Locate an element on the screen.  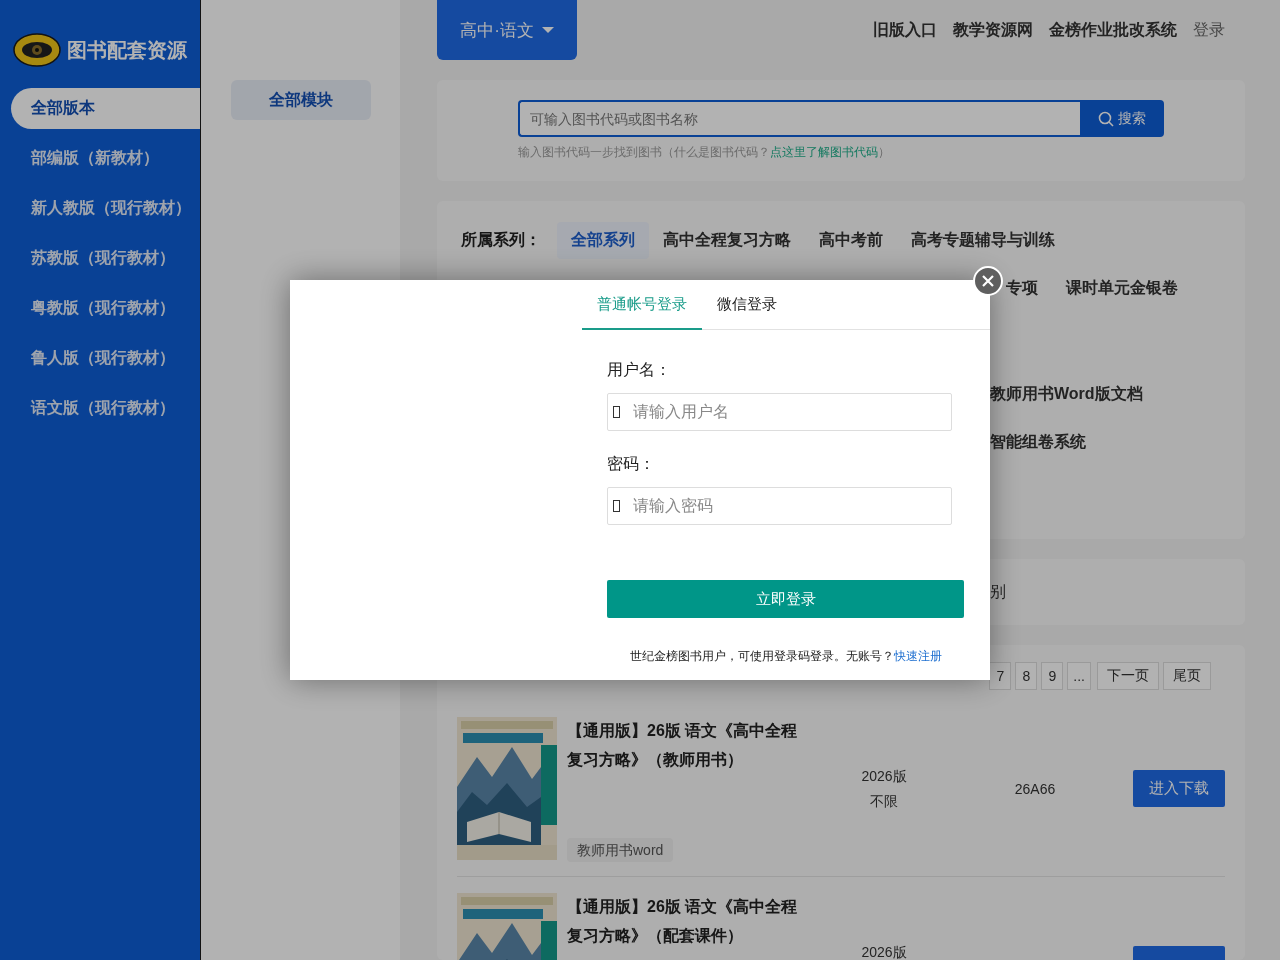
module-button: 全部模块 is located at coordinates (301, 100).